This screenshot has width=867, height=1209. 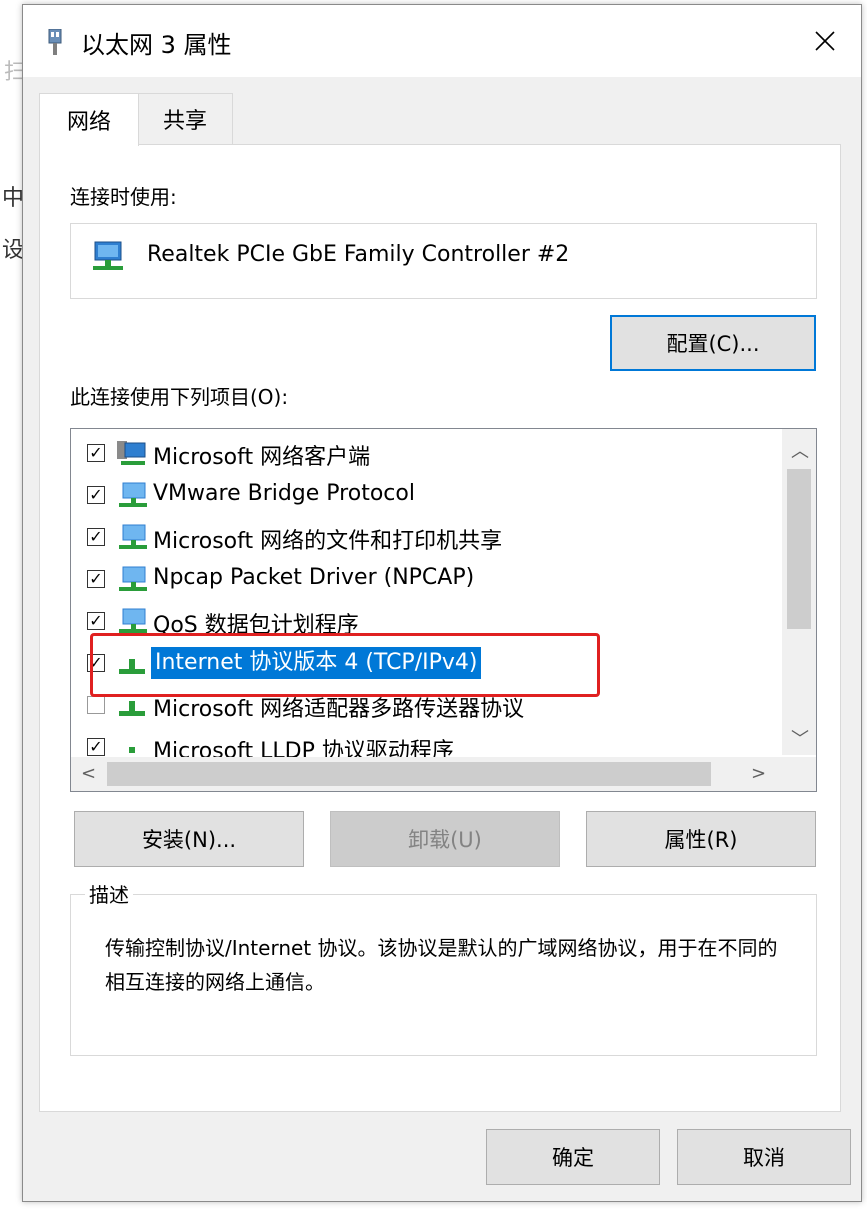 What do you see at coordinates (131, 453) in the screenshot?
I see `network-client-icon` at bounding box center [131, 453].